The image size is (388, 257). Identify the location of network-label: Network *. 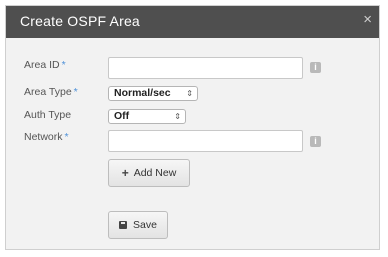
(46, 137).